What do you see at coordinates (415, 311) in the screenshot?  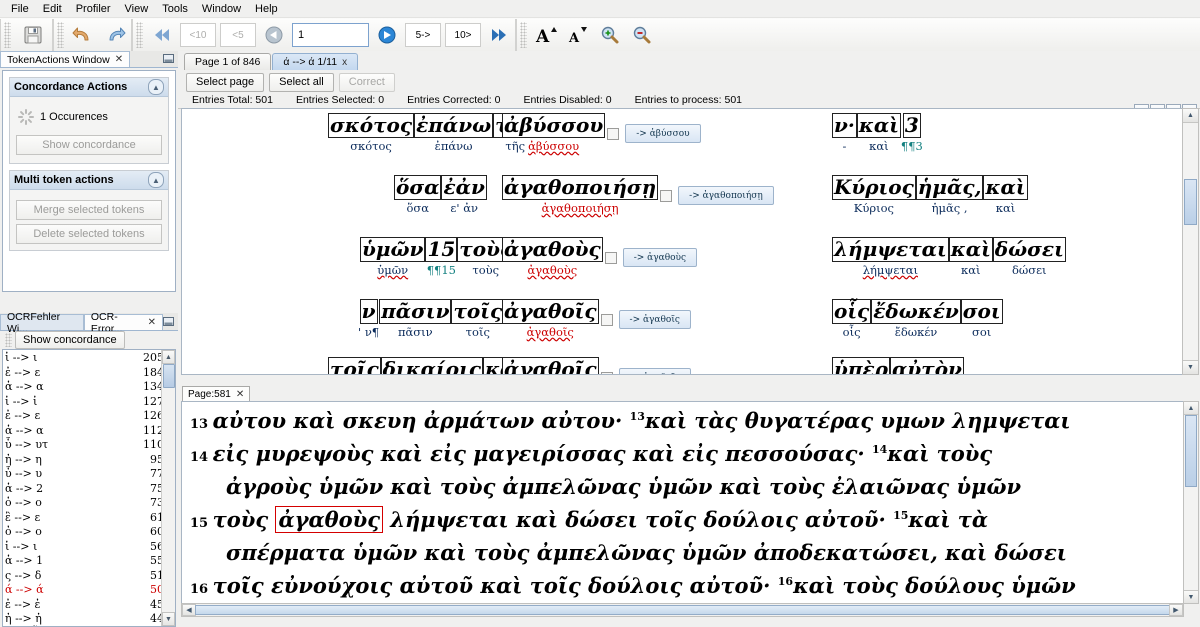 I see `token-image-text: πᾶσιν` at bounding box center [415, 311].